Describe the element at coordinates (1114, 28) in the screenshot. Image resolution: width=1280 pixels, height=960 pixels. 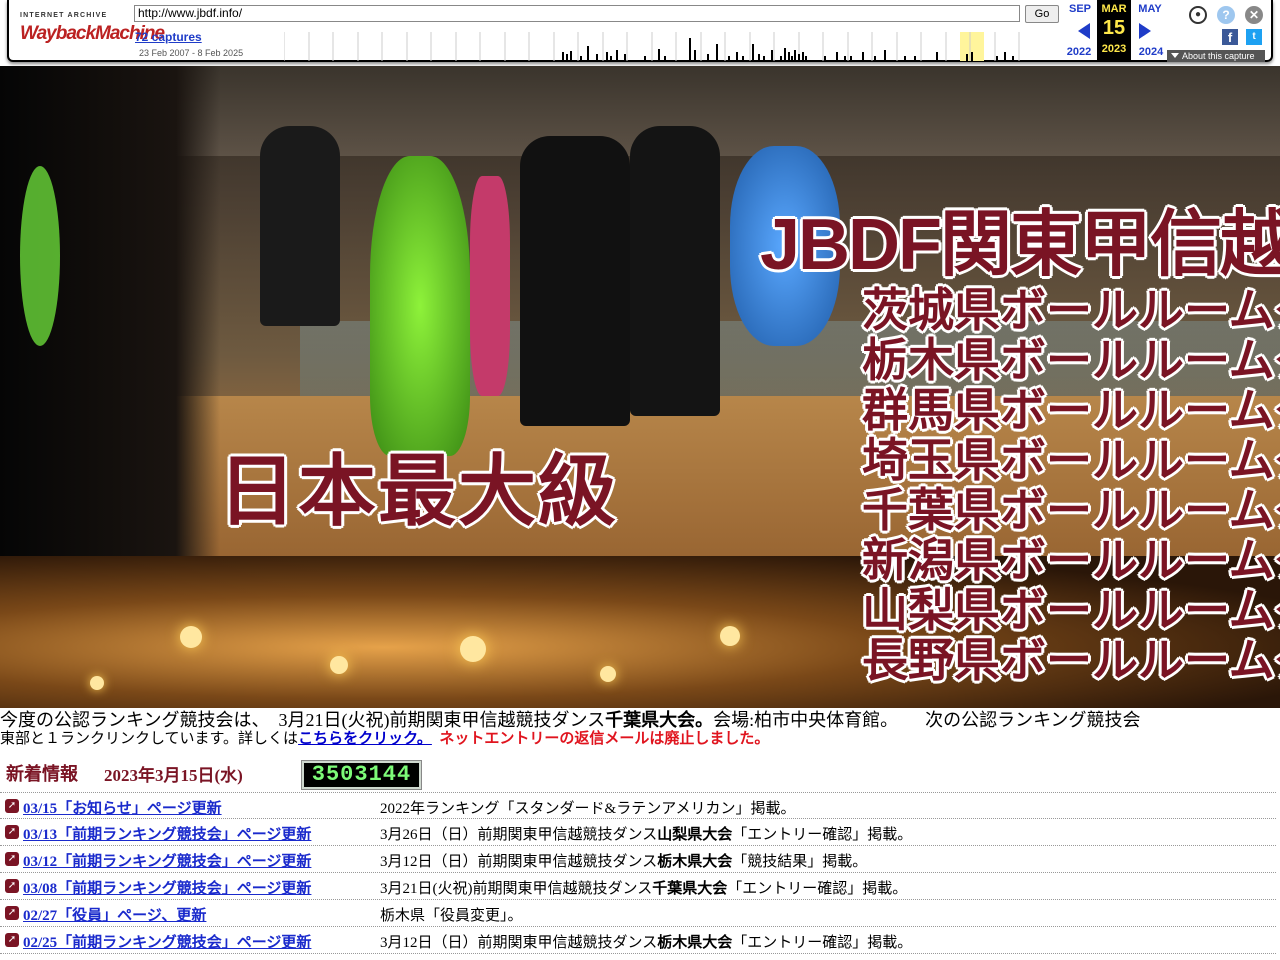
I see `current-day: 15` at that location.